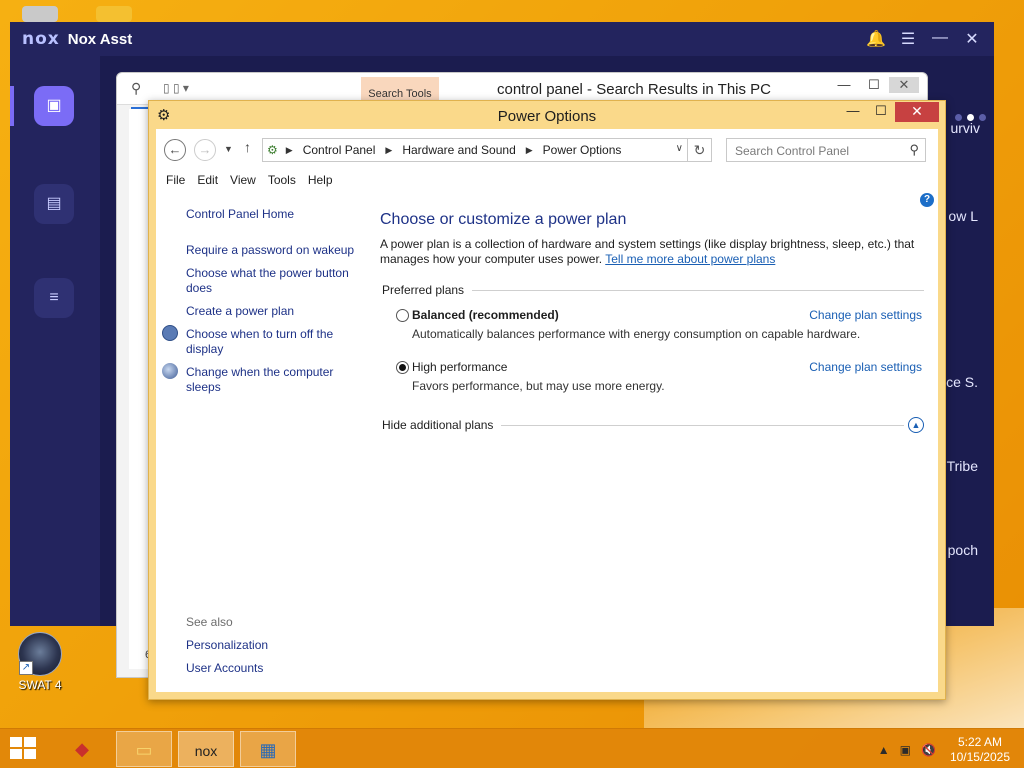 Image resolution: width=1024 pixels, height=768 pixels. What do you see at coordinates (927, 200) in the screenshot?
I see `help-icon: ?` at bounding box center [927, 200].